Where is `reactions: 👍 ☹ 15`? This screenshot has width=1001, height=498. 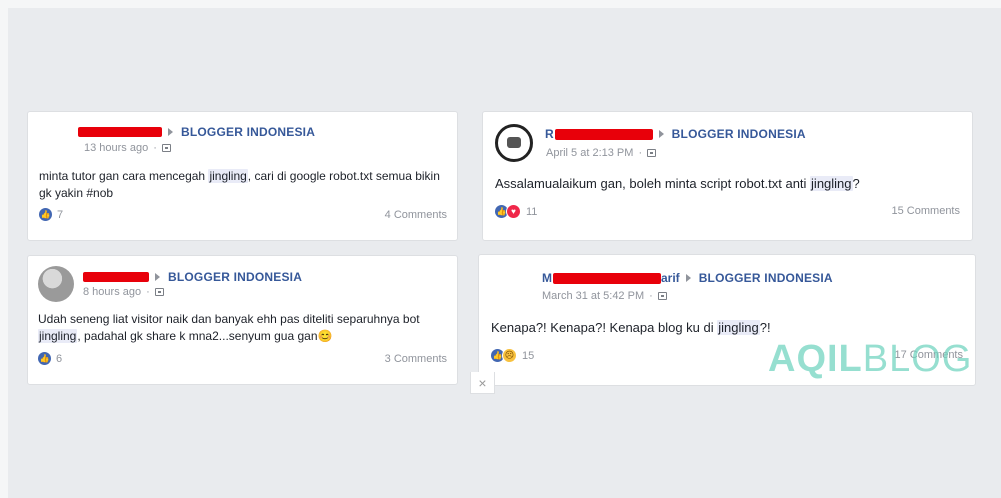
reactions: 👍 ☹ 15 is located at coordinates (512, 355).